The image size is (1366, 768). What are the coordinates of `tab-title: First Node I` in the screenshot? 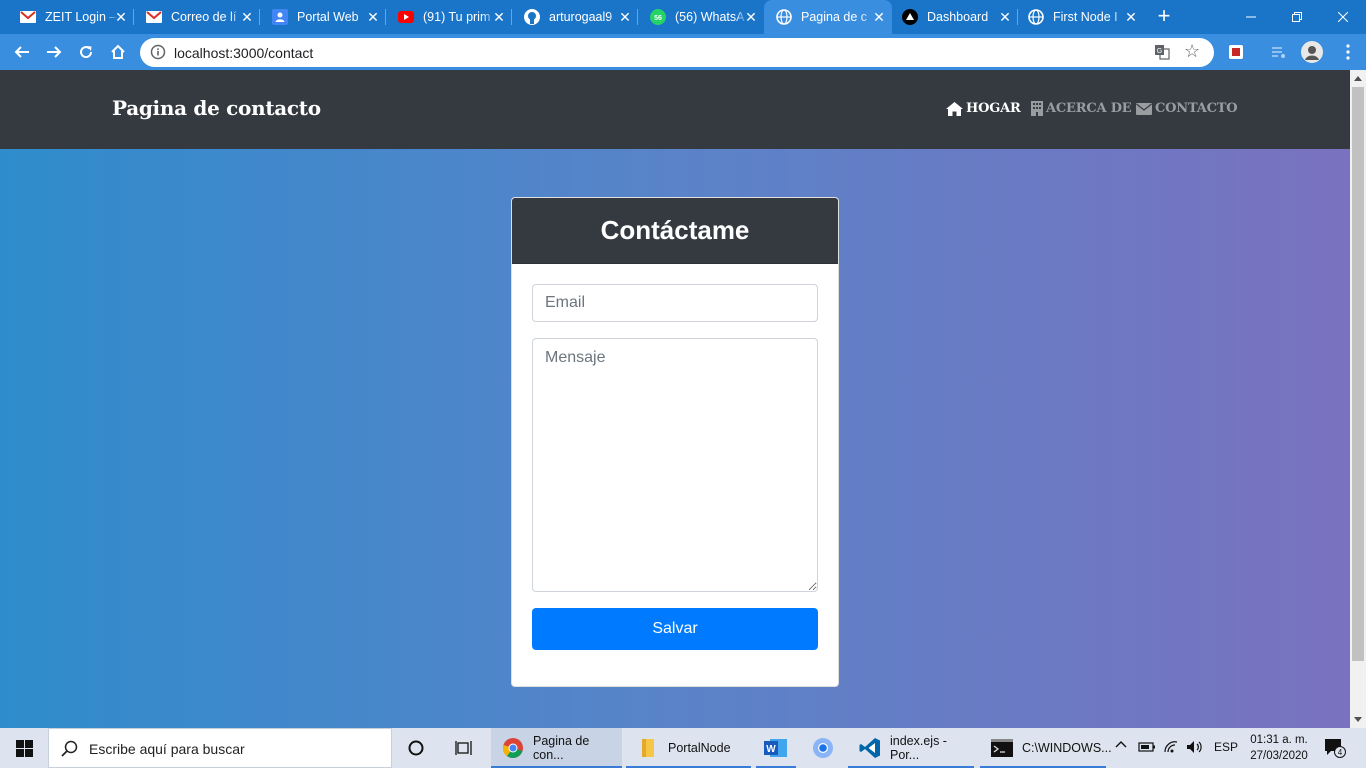 It's located at (1085, 17).